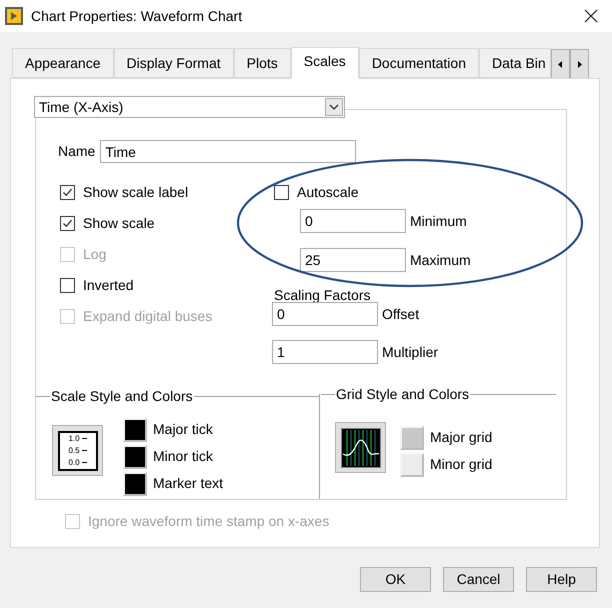  What do you see at coordinates (461, 464) in the screenshot?
I see `swatch-label: Minor grid` at bounding box center [461, 464].